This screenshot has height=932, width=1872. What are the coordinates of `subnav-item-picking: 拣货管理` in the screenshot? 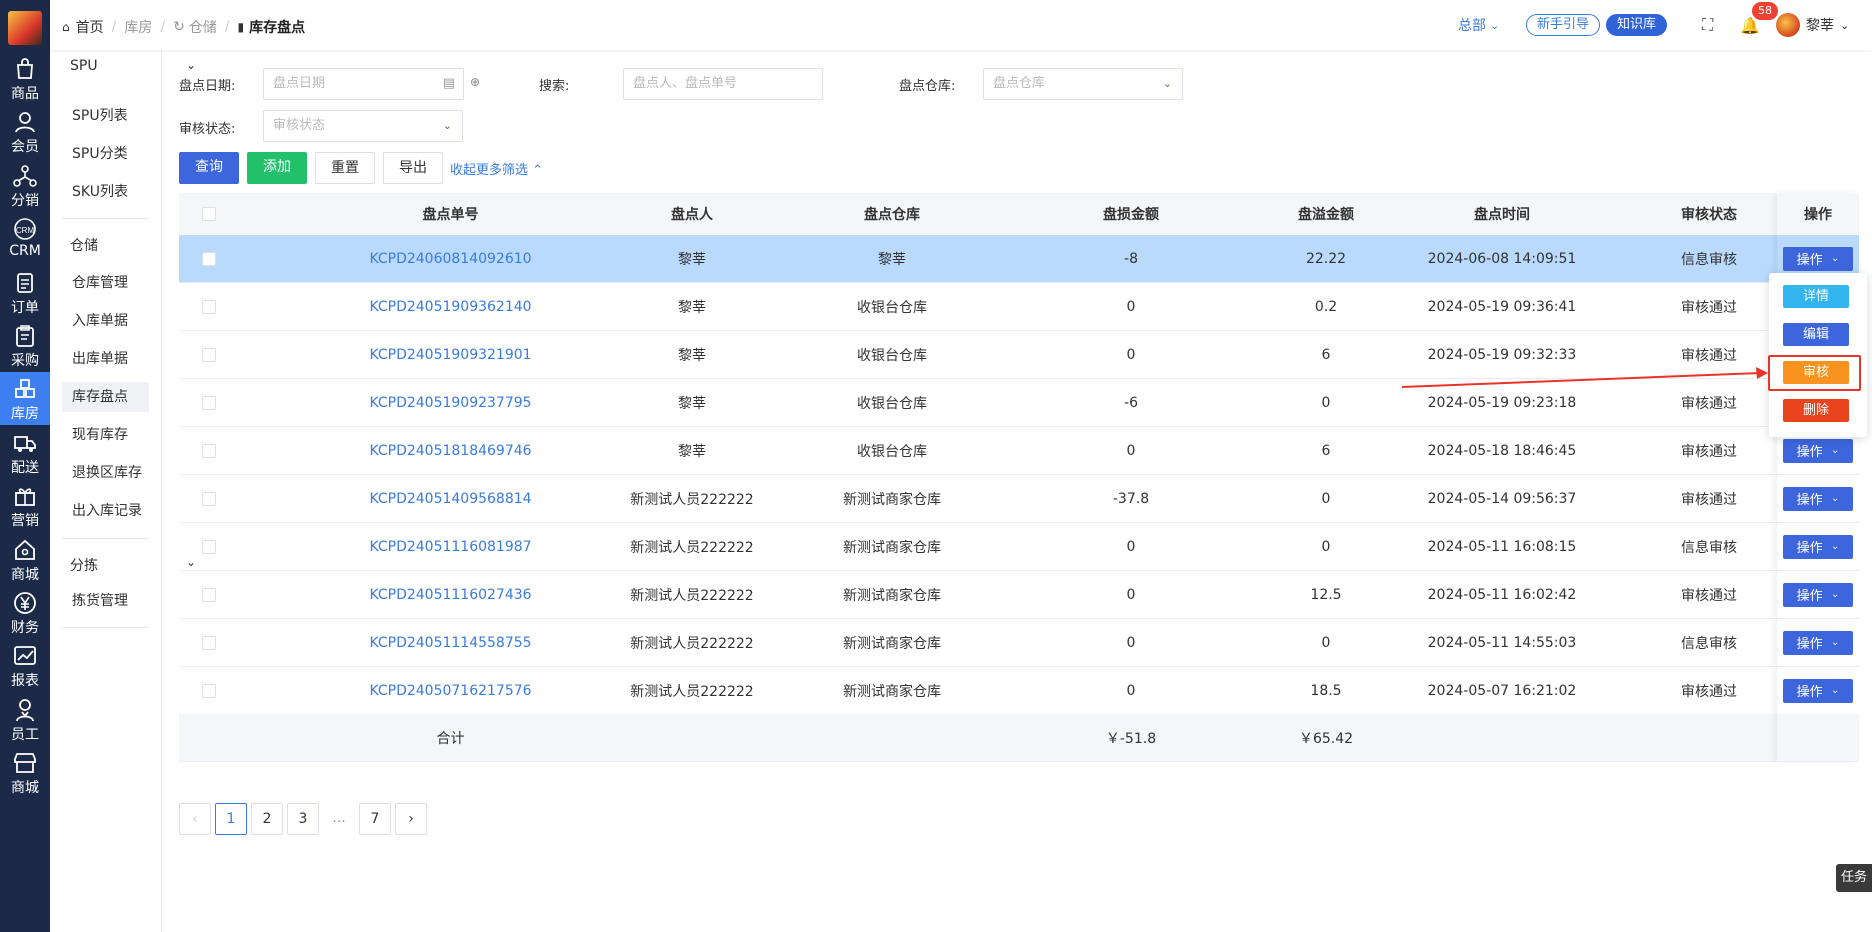 It's located at (105, 601).